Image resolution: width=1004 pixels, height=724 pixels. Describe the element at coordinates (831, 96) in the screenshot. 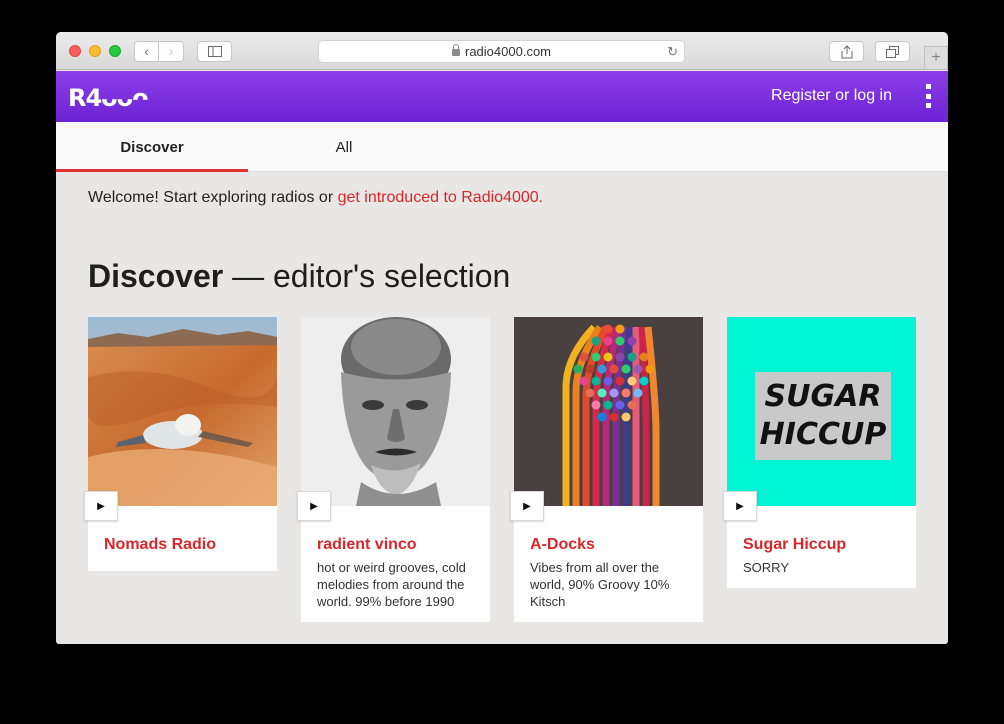

I see `register-login-link: Register or log in` at that location.